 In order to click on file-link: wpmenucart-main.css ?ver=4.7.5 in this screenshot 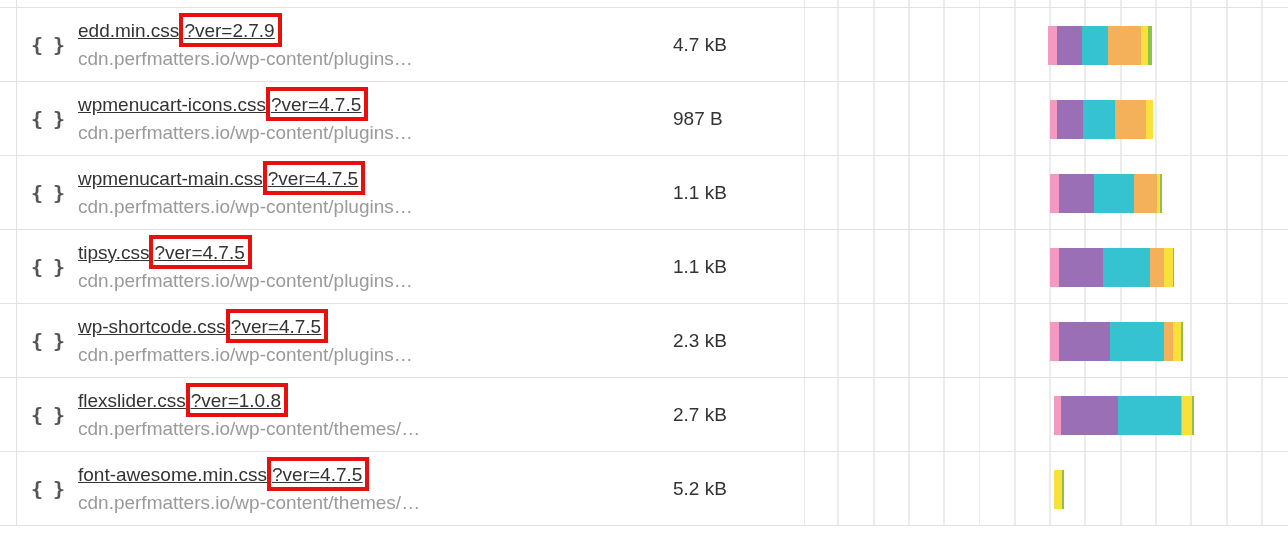, I will do `click(222, 178)`.